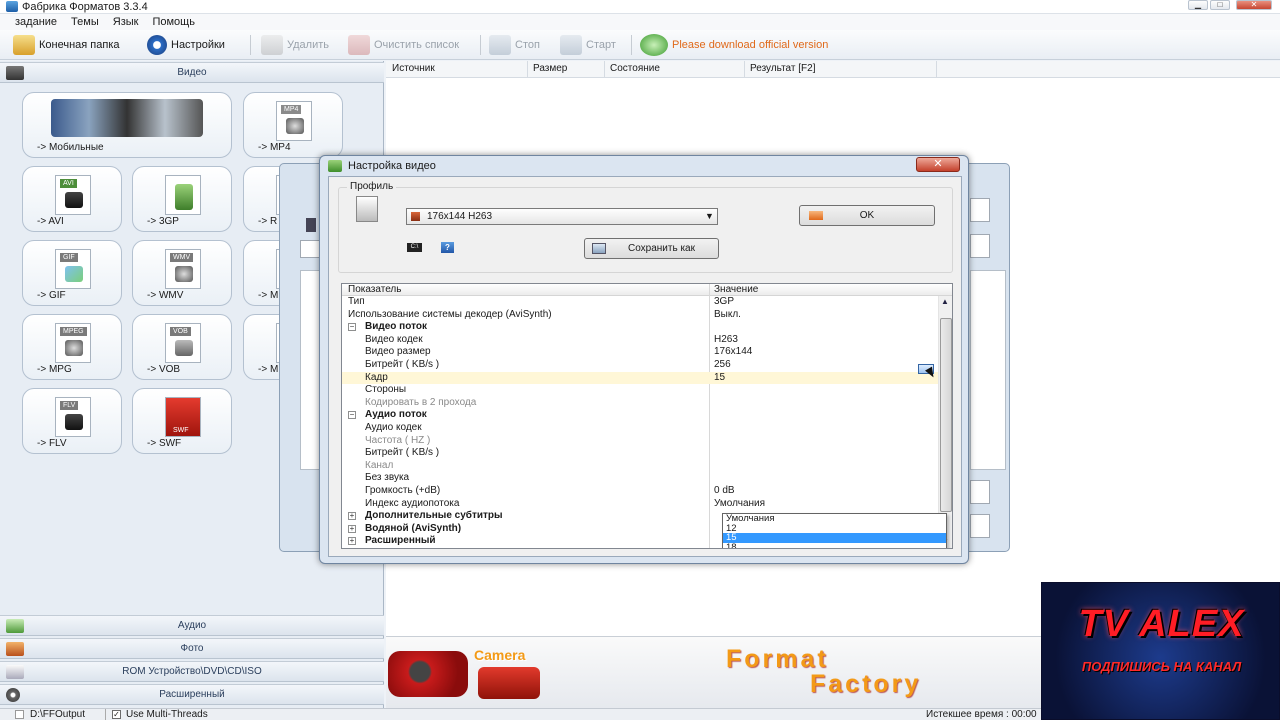  I want to click on column-size: Размер, so click(550, 68).